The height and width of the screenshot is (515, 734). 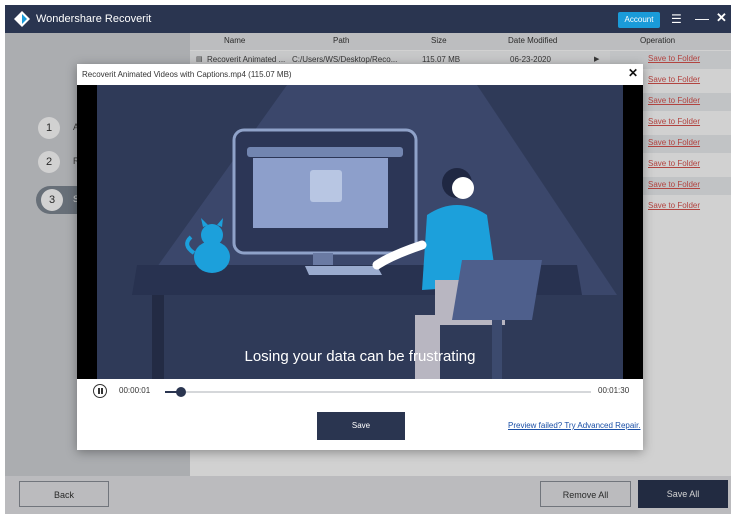 I want to click on recoverit-logo-icon, so click(x=22, y=19).